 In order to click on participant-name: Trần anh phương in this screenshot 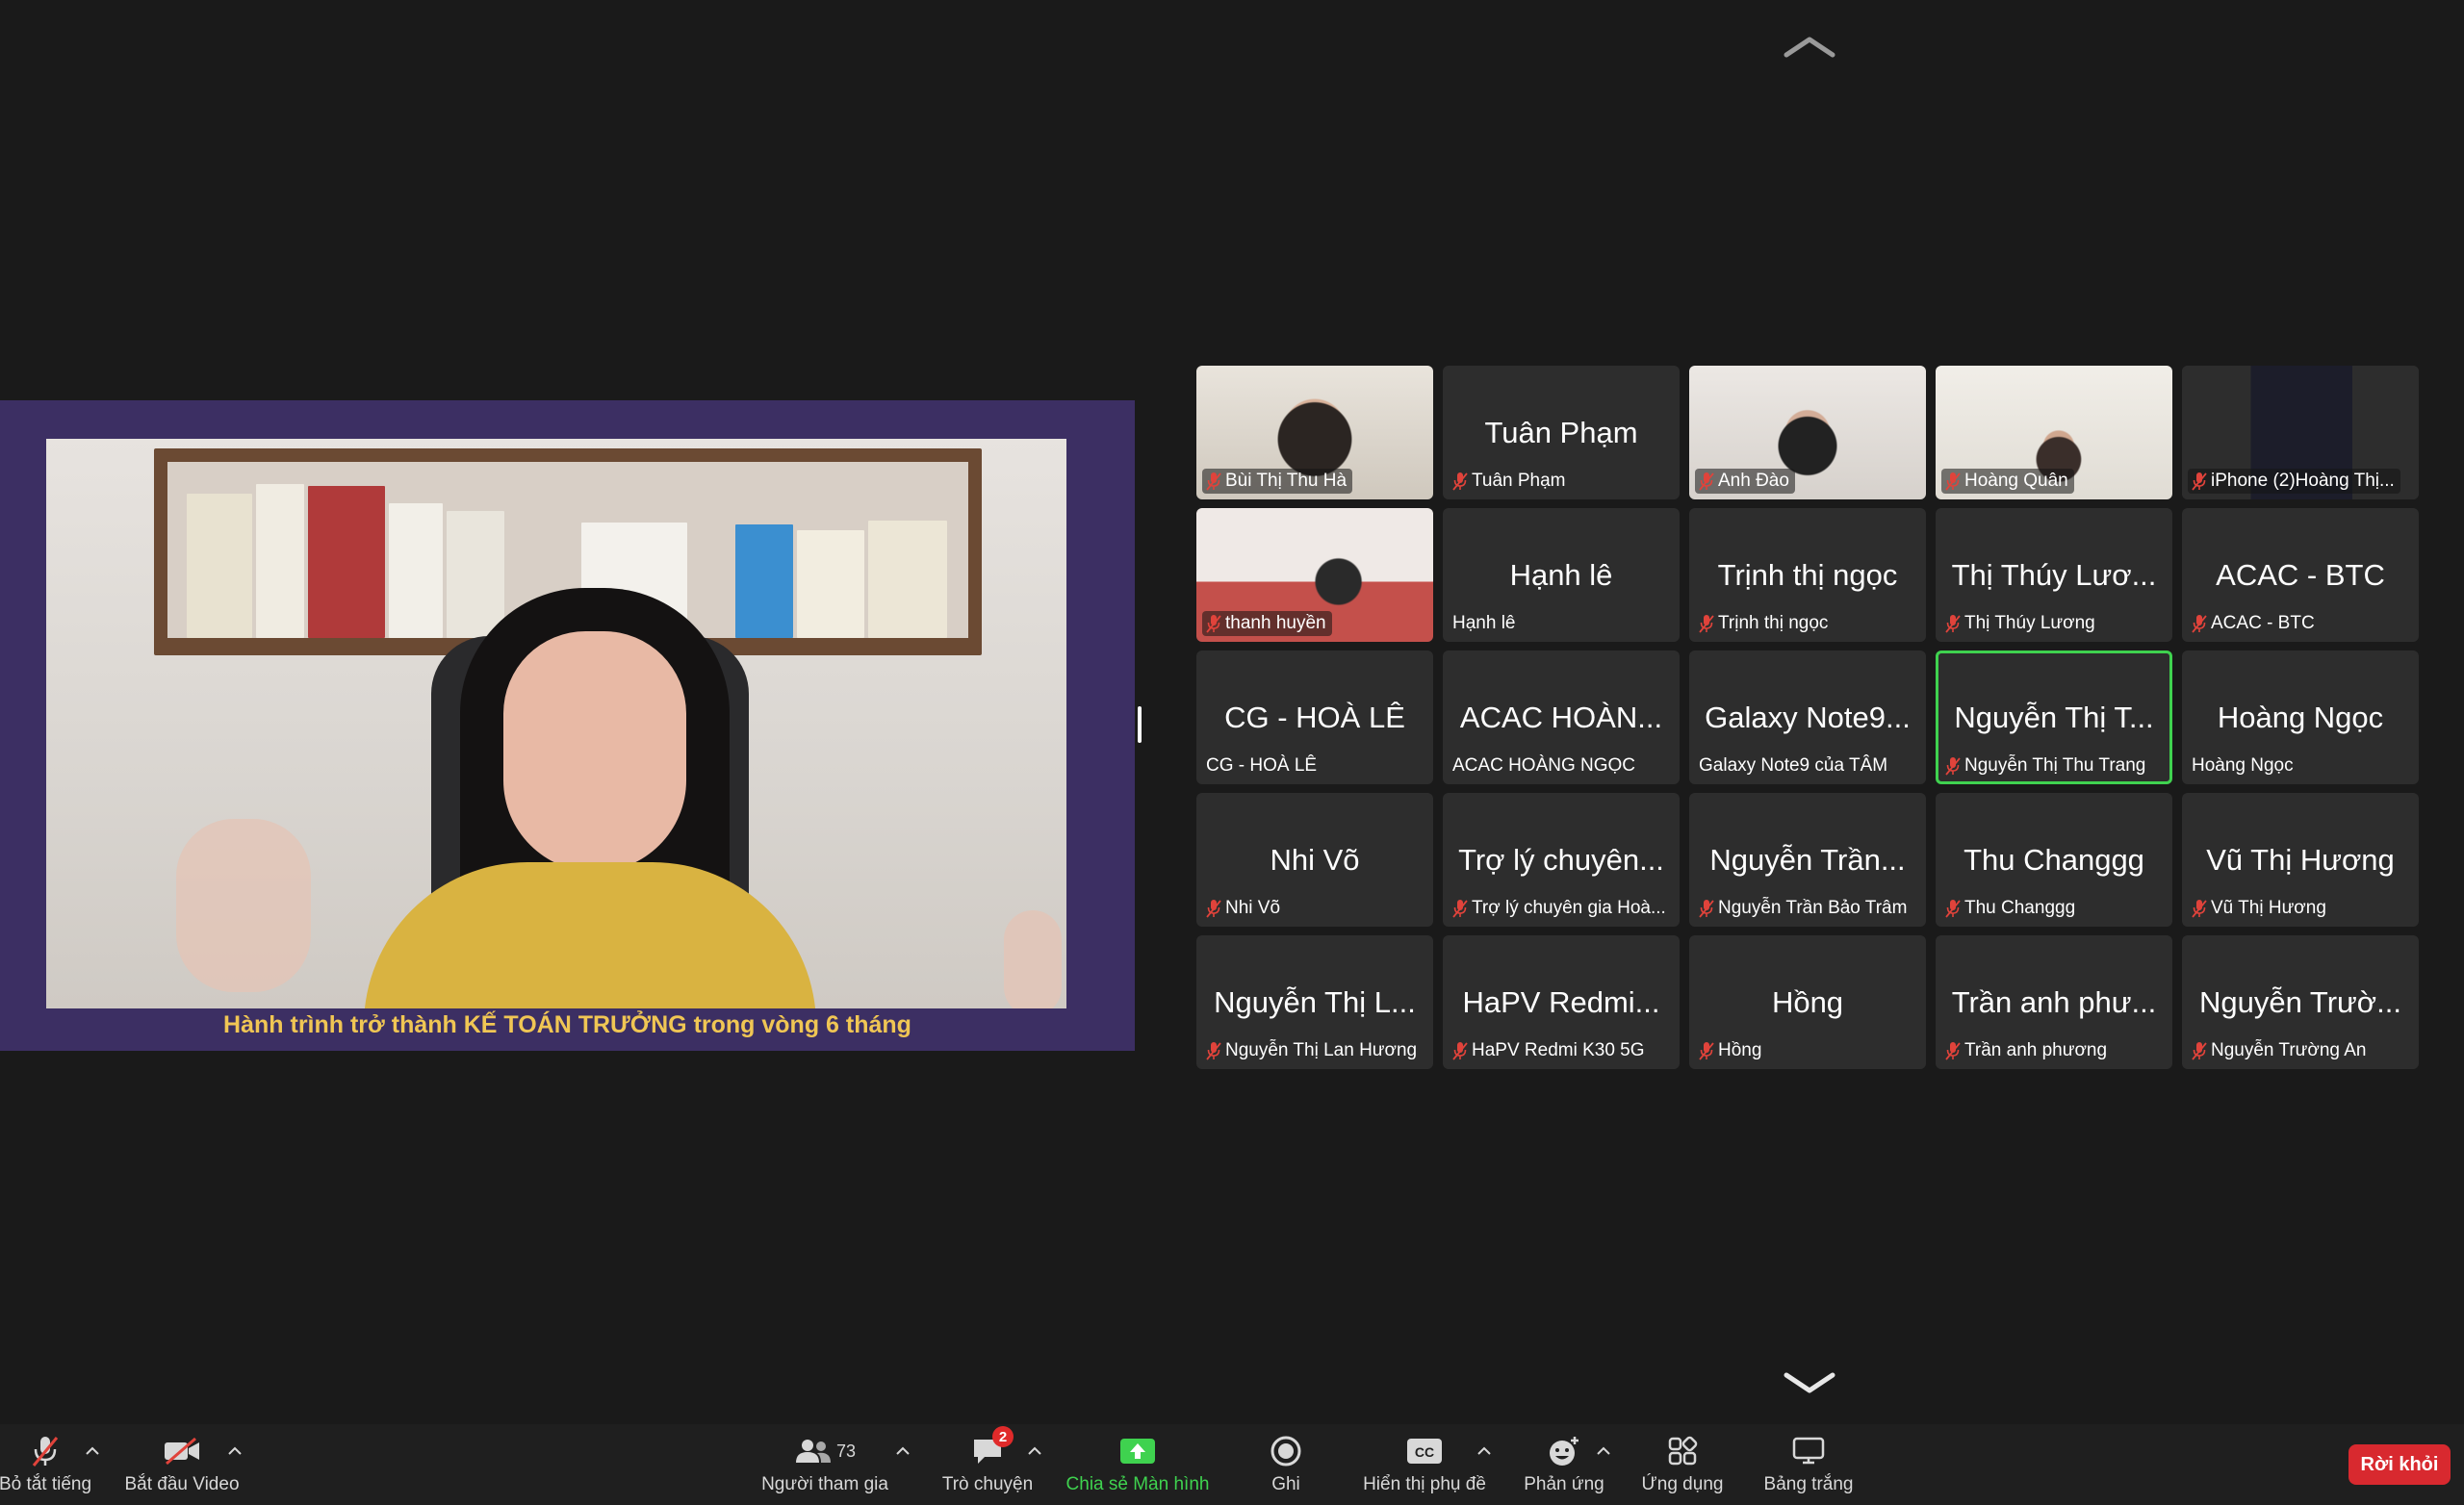, I will do `click(2036, 1050)`.